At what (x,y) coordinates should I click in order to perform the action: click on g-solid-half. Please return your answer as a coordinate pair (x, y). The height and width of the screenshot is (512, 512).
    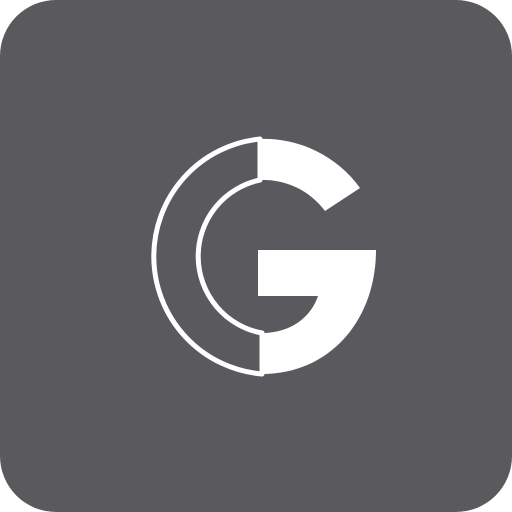
    Looking at the image, I should click on (317, 256).